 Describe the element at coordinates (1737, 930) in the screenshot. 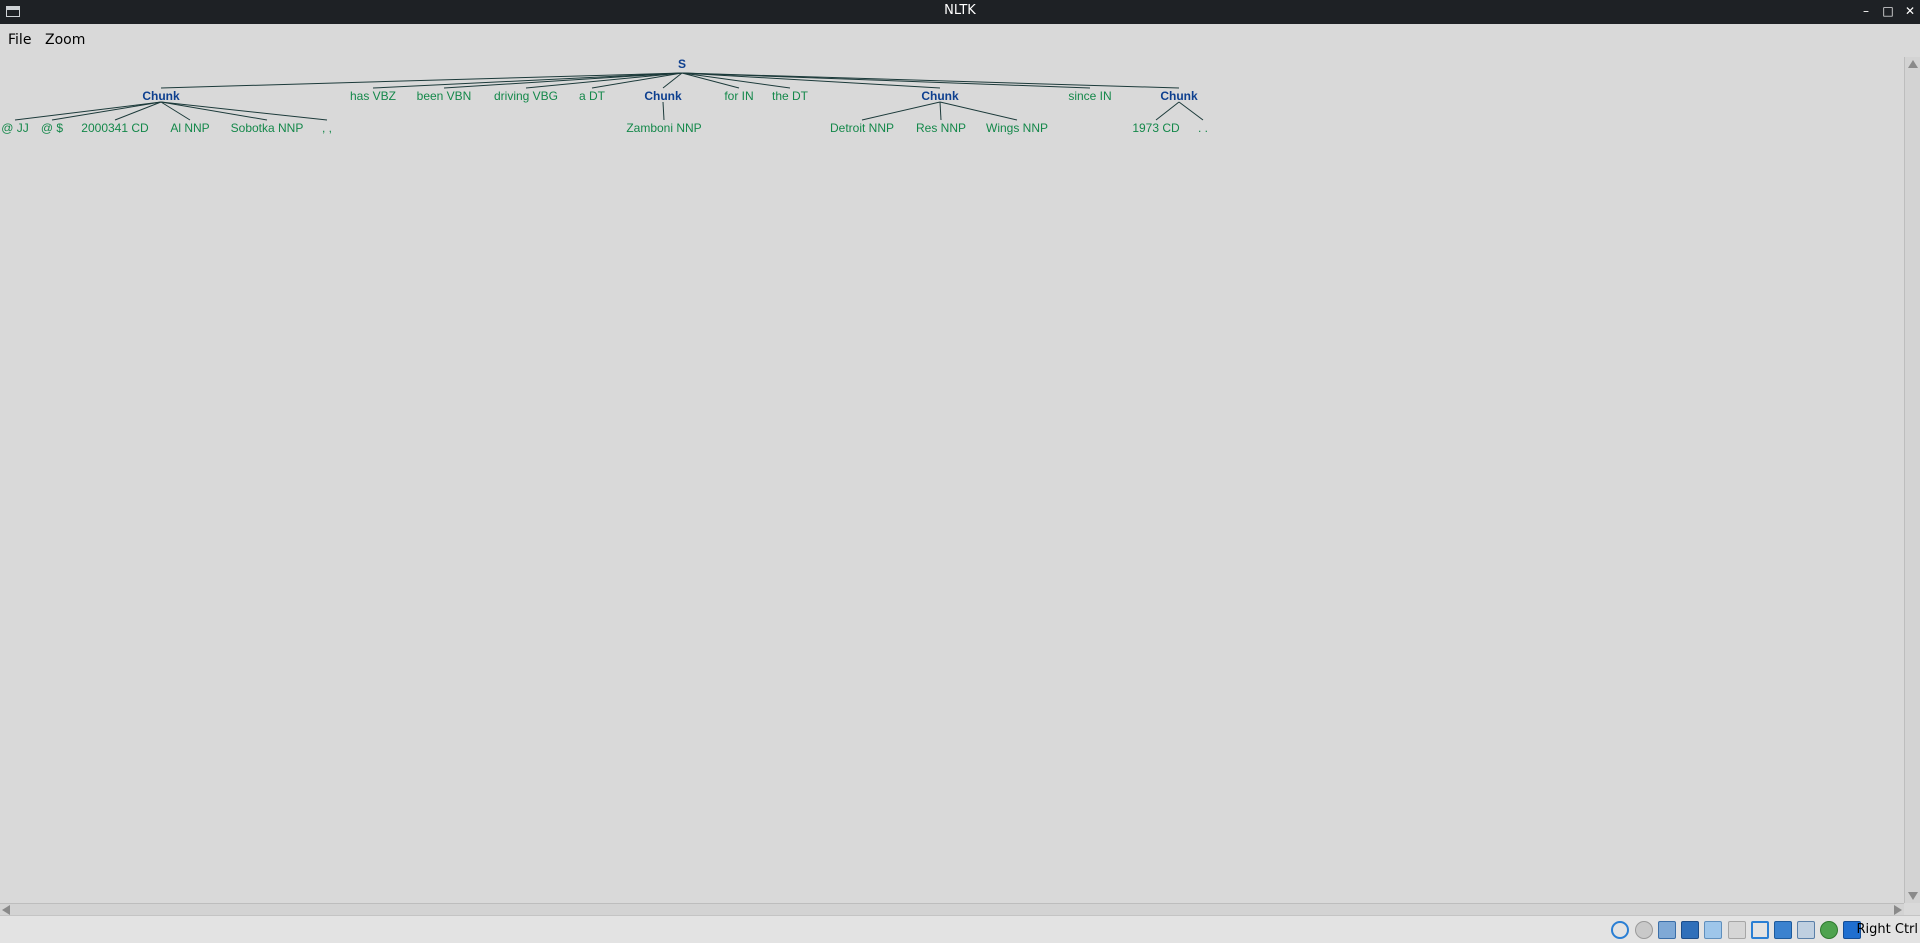

I see `shared-folder-icon` at that location.